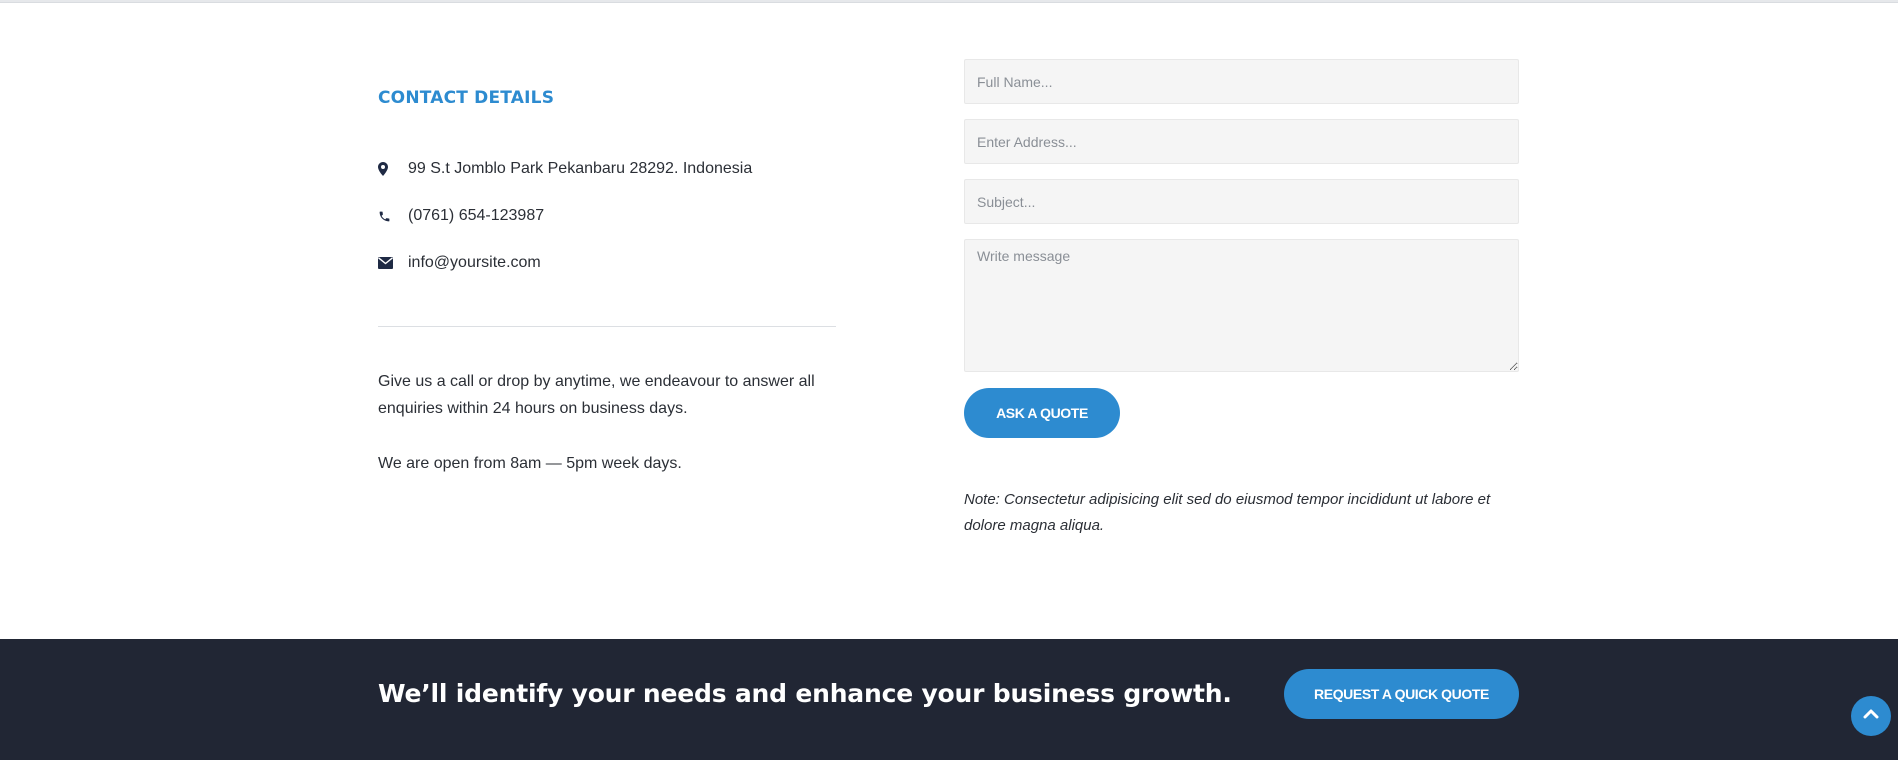  I want to click on contact-details-title: CONTACT DETAILS, so click(466, 98).